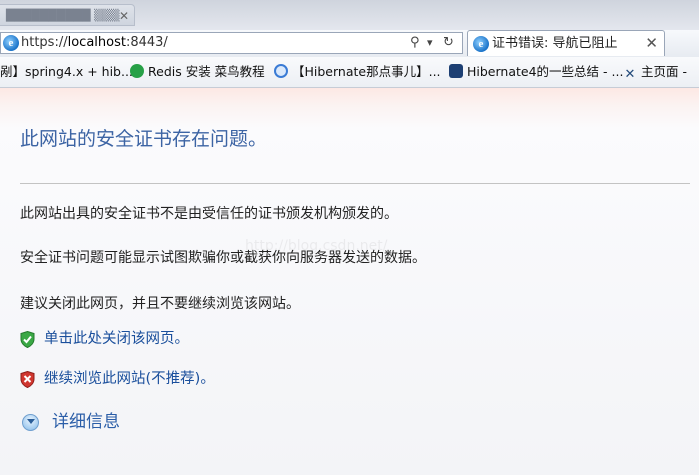  I want to click on paragraph-recommendation: 建议关闭此网页，并且不要继续浏览该网站。, so click(160, 304).